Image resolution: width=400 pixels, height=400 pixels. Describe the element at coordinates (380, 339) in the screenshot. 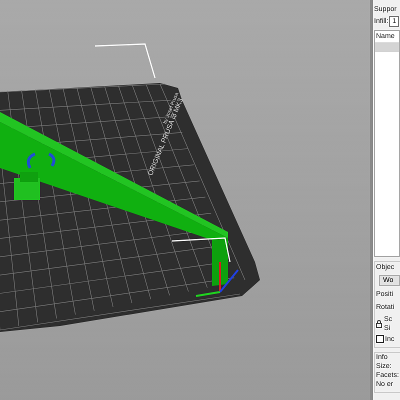

I see `inches-checkbox` at that location.